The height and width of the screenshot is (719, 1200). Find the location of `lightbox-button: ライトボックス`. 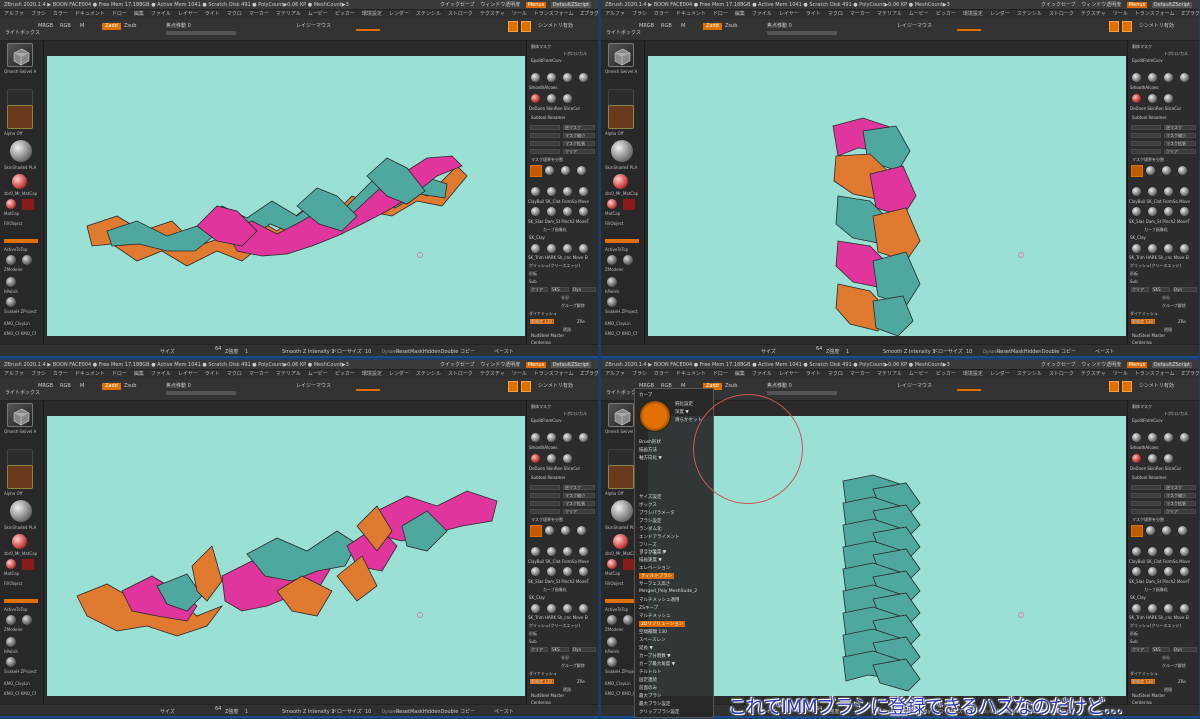

lightbox-button: ライトボックス is located at coordinates (22, 33).